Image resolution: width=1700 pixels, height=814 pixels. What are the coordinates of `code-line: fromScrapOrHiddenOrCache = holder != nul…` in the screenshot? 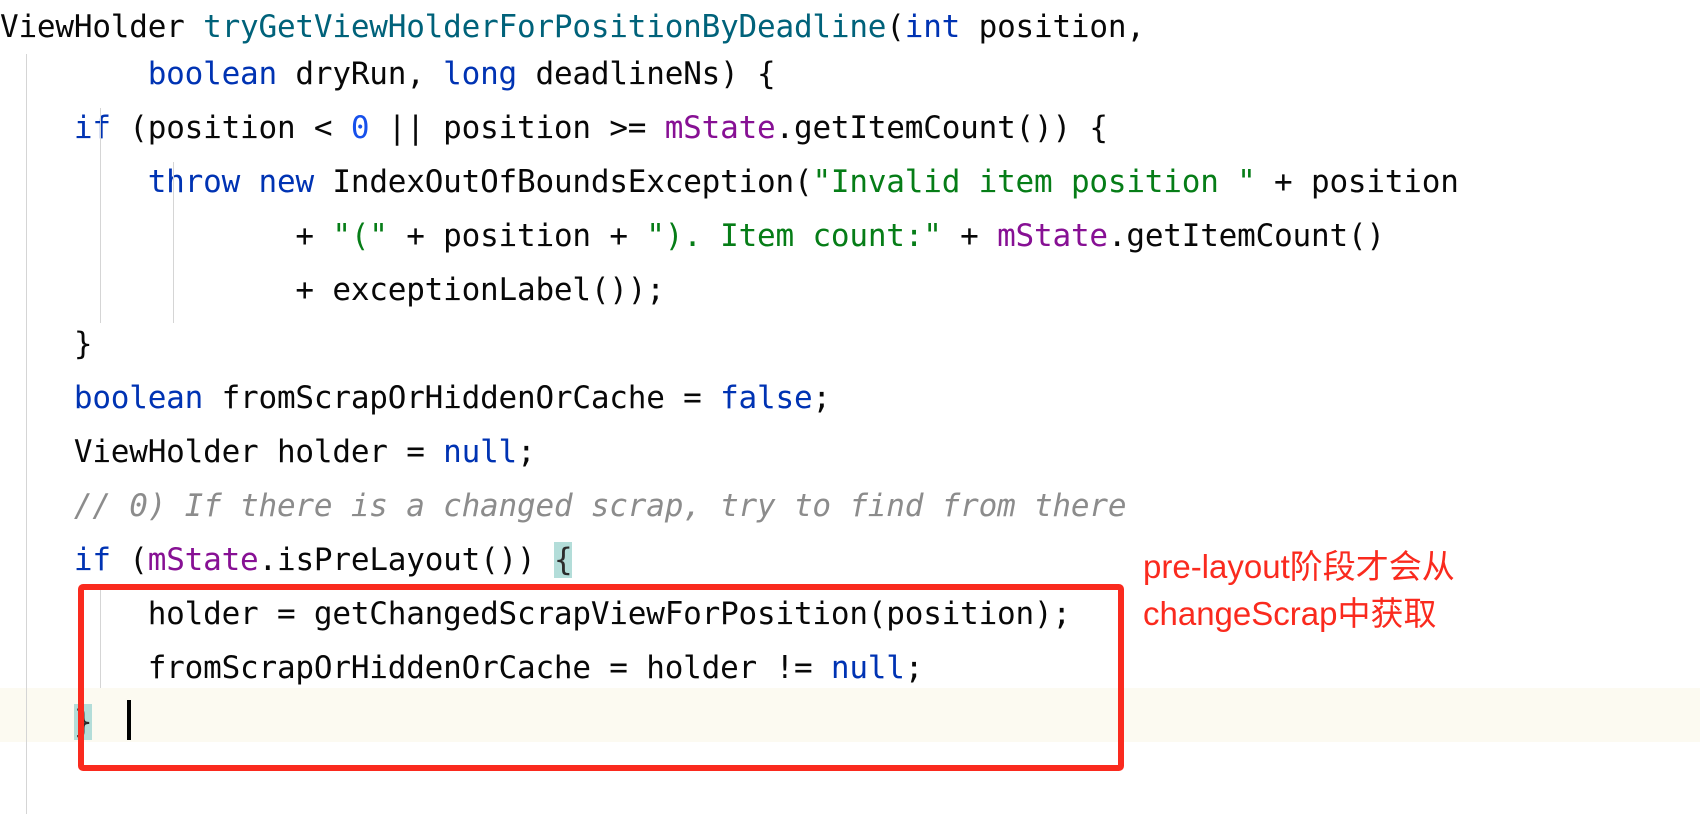 It's located at (462, 668).